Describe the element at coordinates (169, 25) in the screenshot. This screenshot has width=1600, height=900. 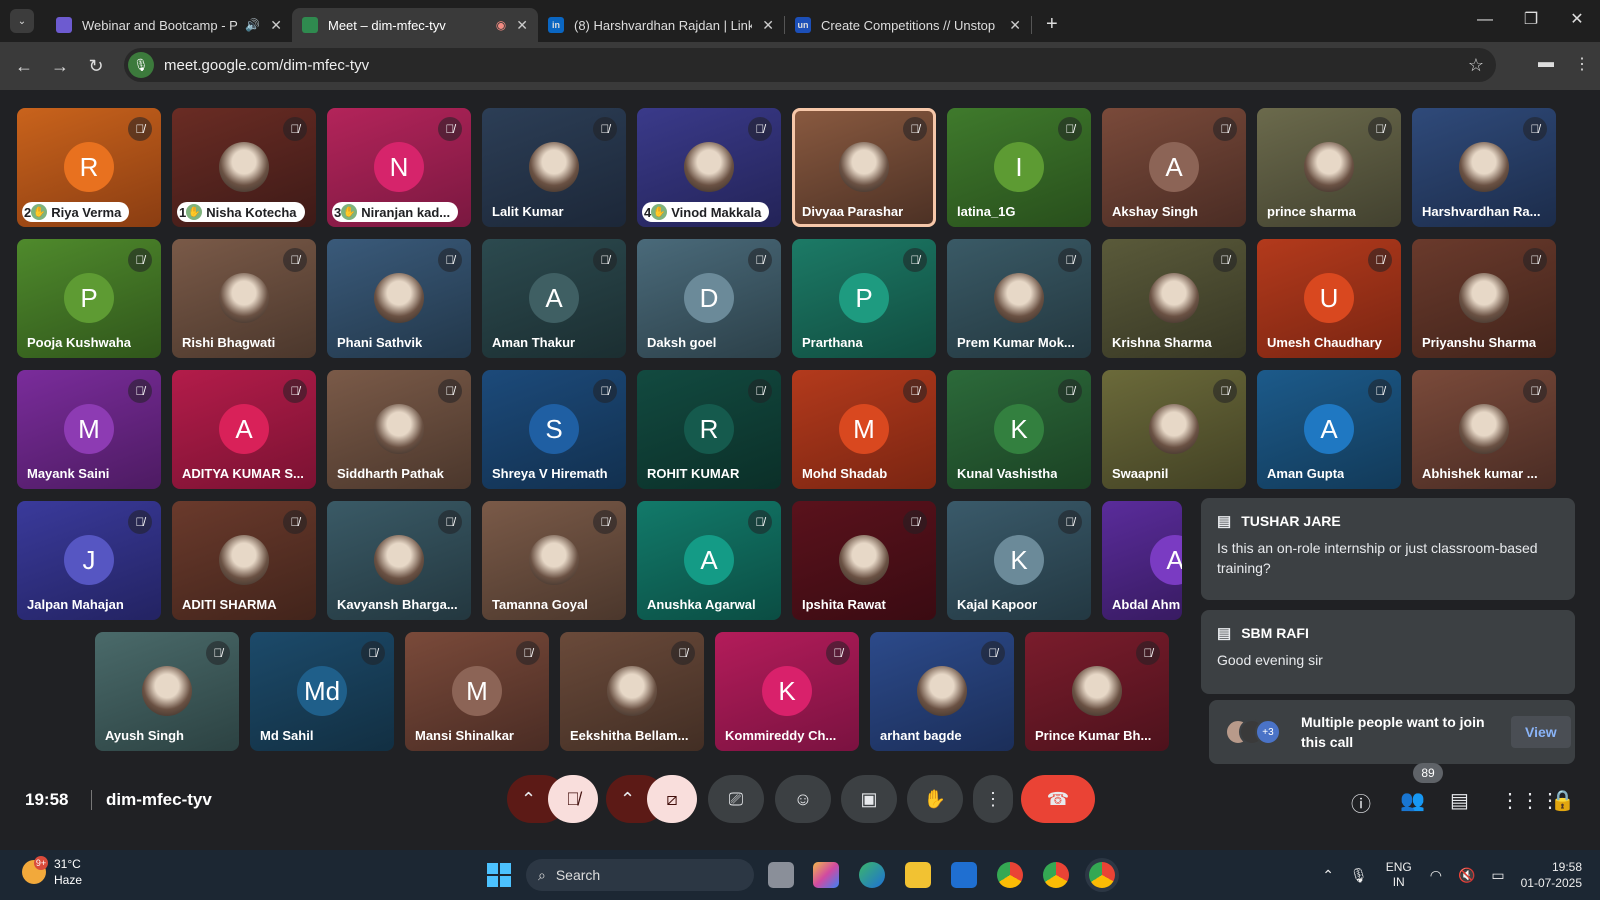
I see `tab-webinar: Webinar and Bootcamp - P 🔊 ✕` at that location.